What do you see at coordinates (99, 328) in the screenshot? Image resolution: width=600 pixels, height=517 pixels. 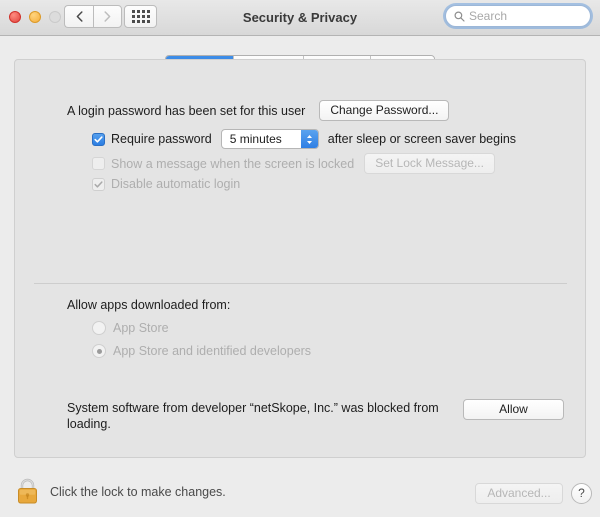 I see `app-store-radio` at bounding box center [99, 328].